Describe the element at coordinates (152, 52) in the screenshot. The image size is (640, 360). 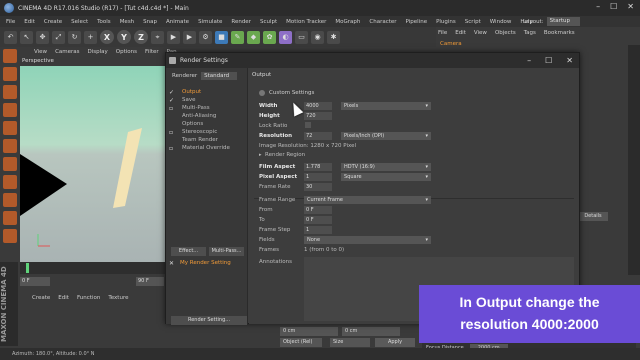
I see `viewport-menu-filter: Filter` at that location.